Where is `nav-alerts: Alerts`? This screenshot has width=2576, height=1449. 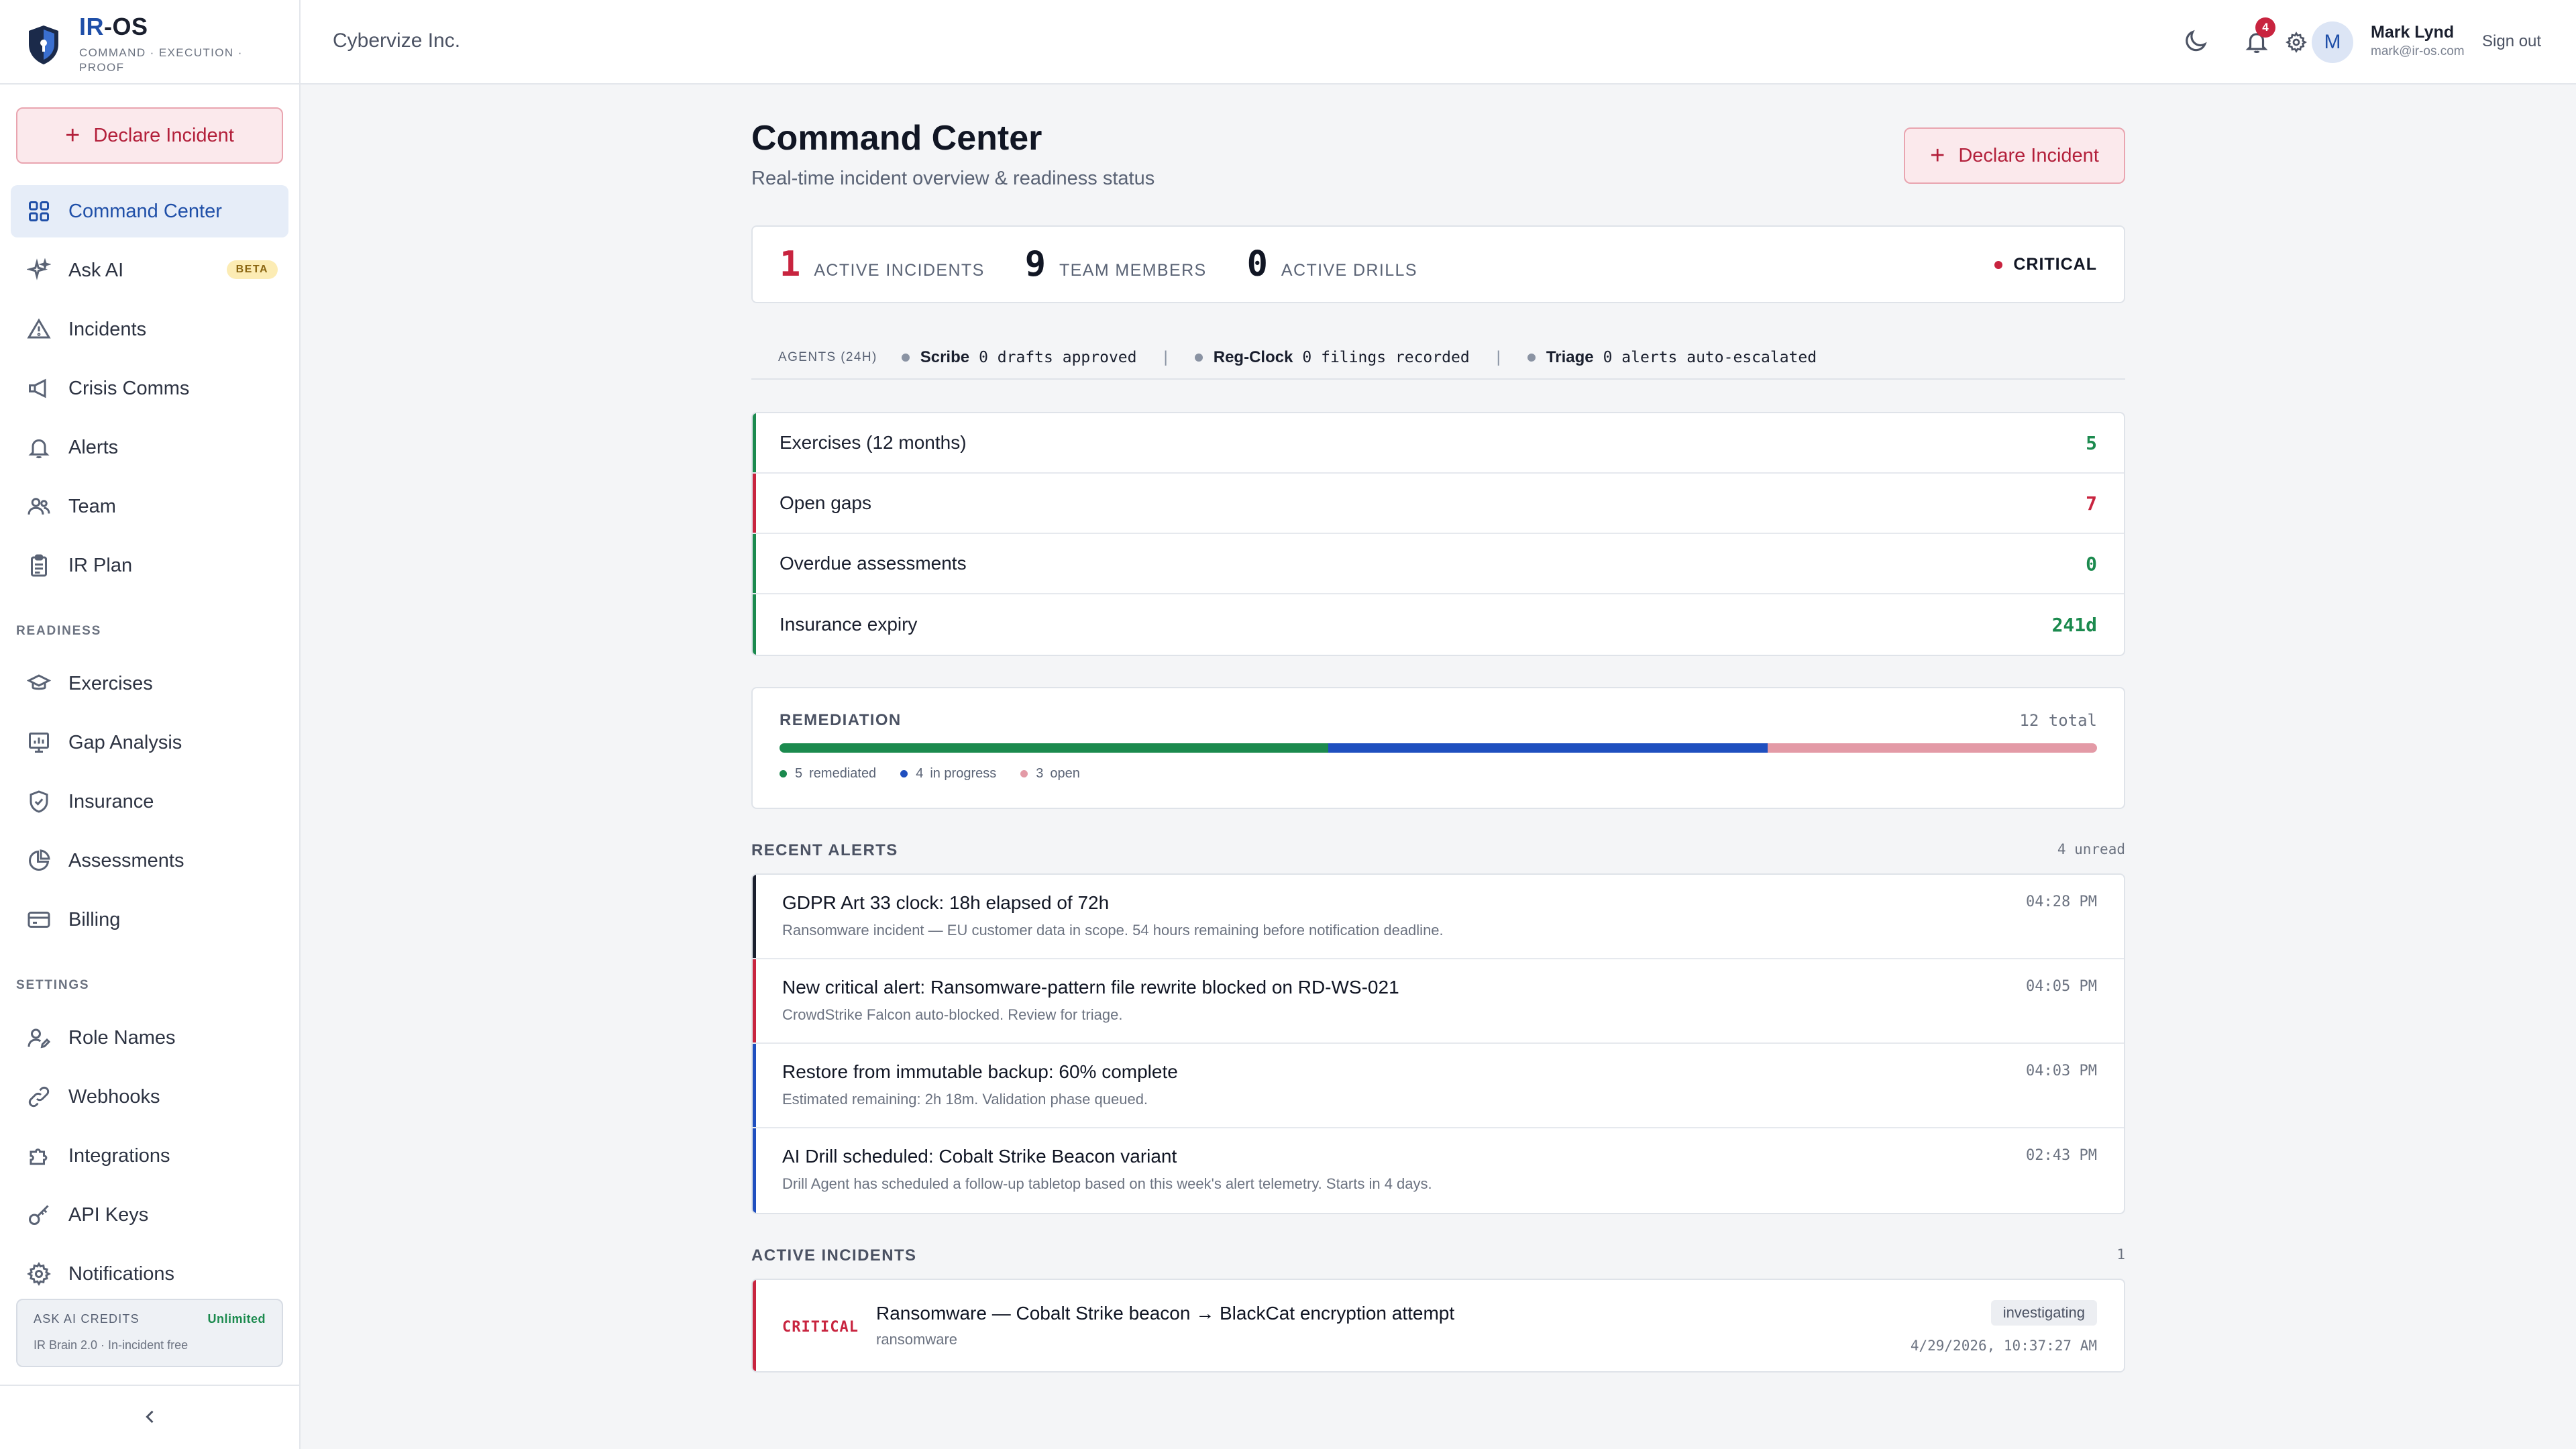 nav-alerts: Alerts is located at coordinates (149, 447).